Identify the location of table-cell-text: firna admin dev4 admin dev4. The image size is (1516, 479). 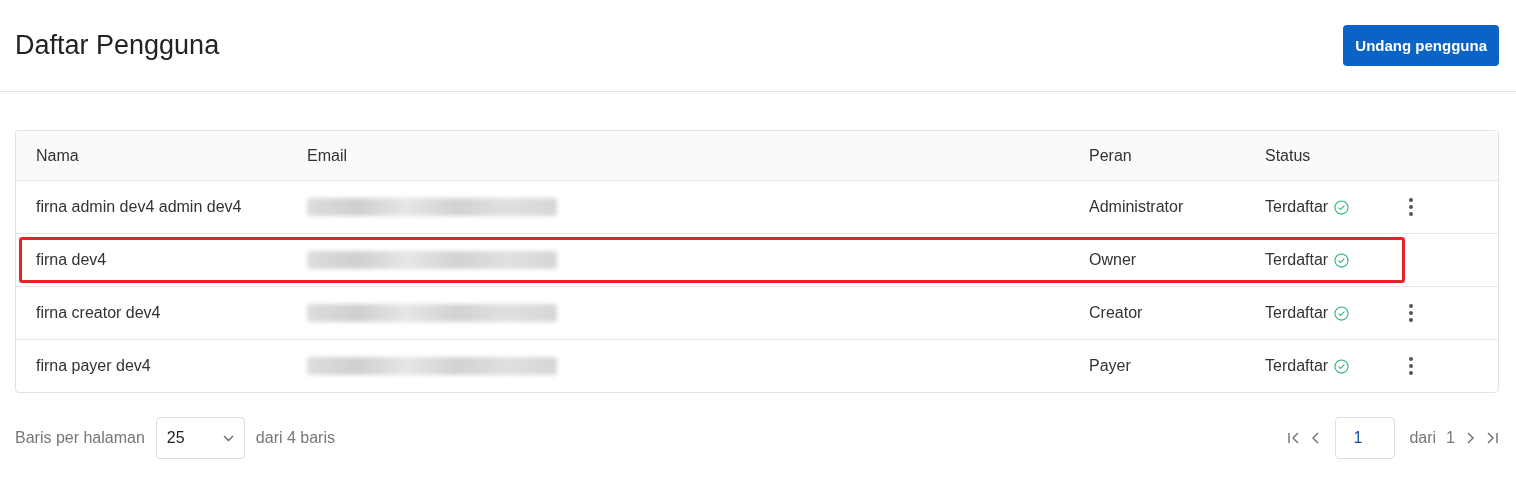
(139, 207).